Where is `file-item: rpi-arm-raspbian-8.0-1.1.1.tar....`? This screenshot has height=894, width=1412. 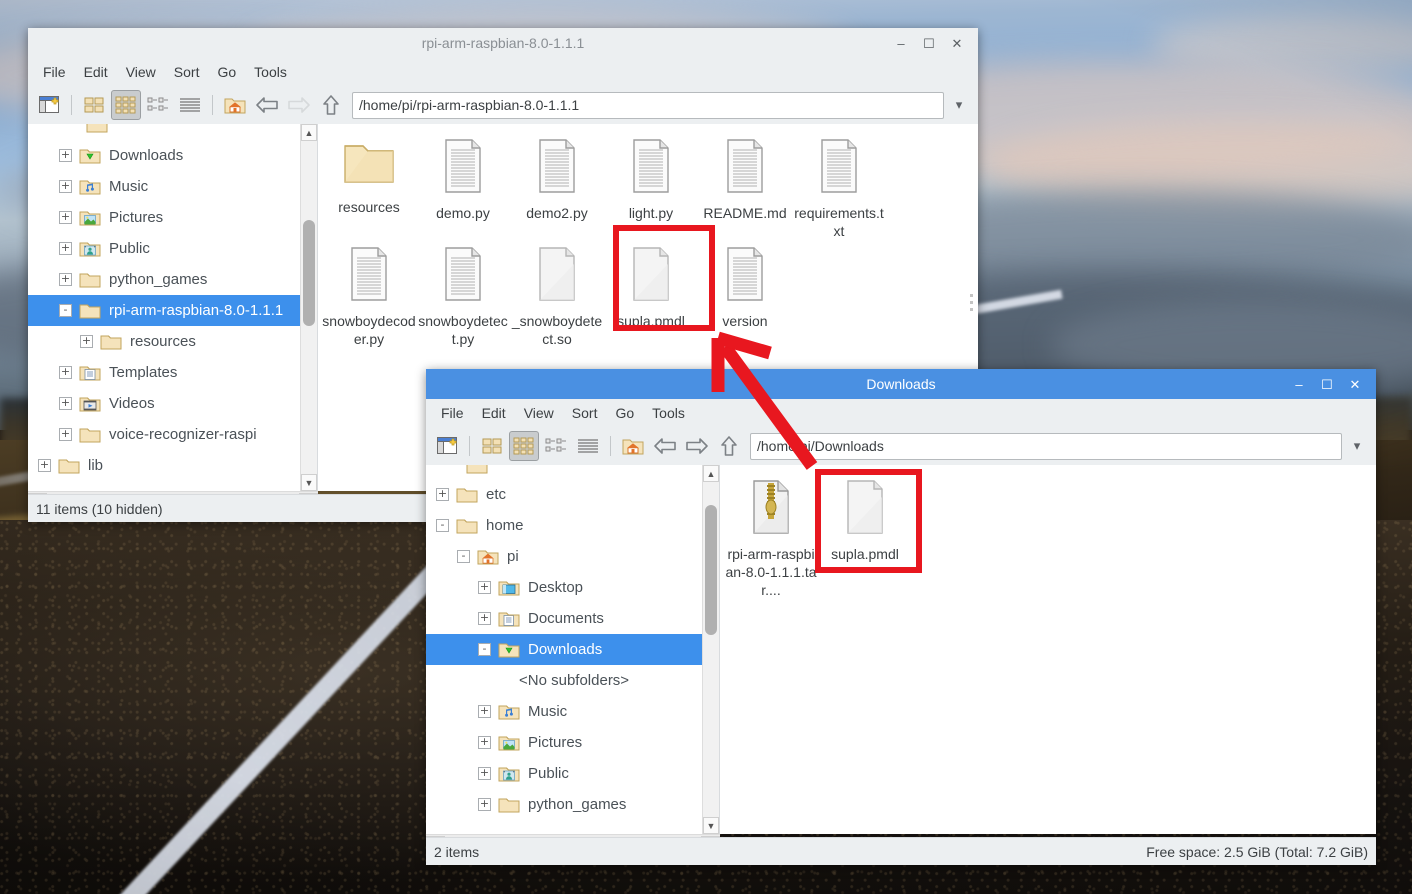
file-item: rpi-arm-raspbian-8.0-1.1.1.tar.... is located at coordinates (771, 536).